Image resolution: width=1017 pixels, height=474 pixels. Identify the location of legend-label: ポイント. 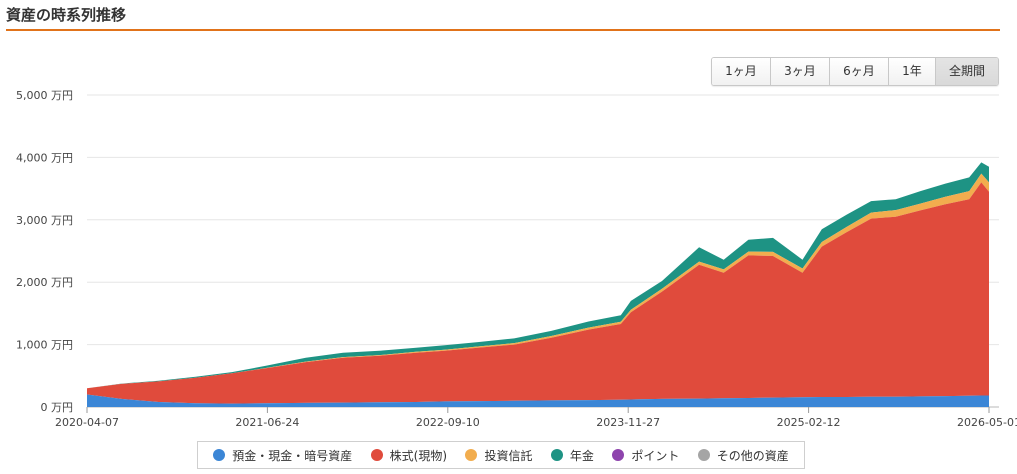
(655, 455).